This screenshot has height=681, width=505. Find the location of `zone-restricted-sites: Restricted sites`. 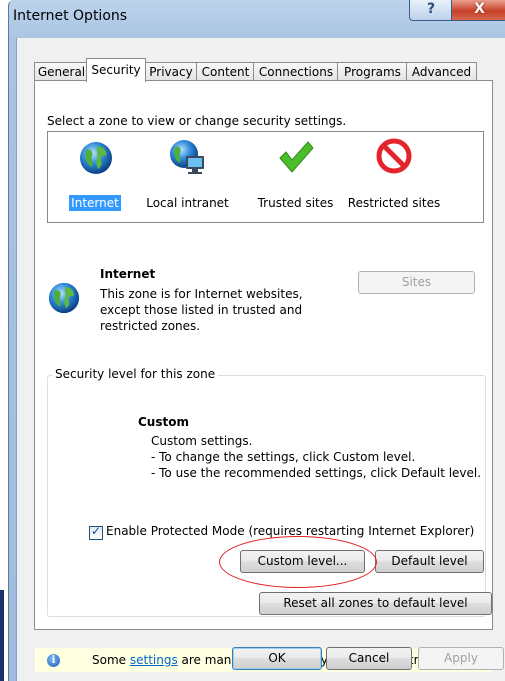

zone-restricted-sites: Restricted sites is located at coordinates (394, 176).